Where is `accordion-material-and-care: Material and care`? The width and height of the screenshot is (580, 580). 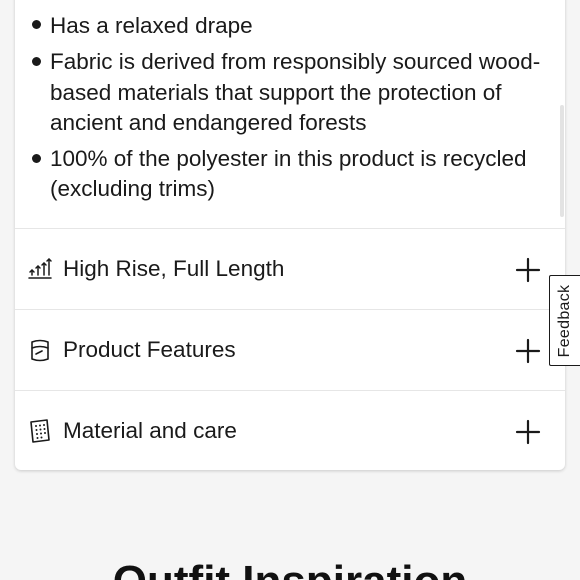 accordion-material-and-care: Material and care is located at coordinates (290, 430).